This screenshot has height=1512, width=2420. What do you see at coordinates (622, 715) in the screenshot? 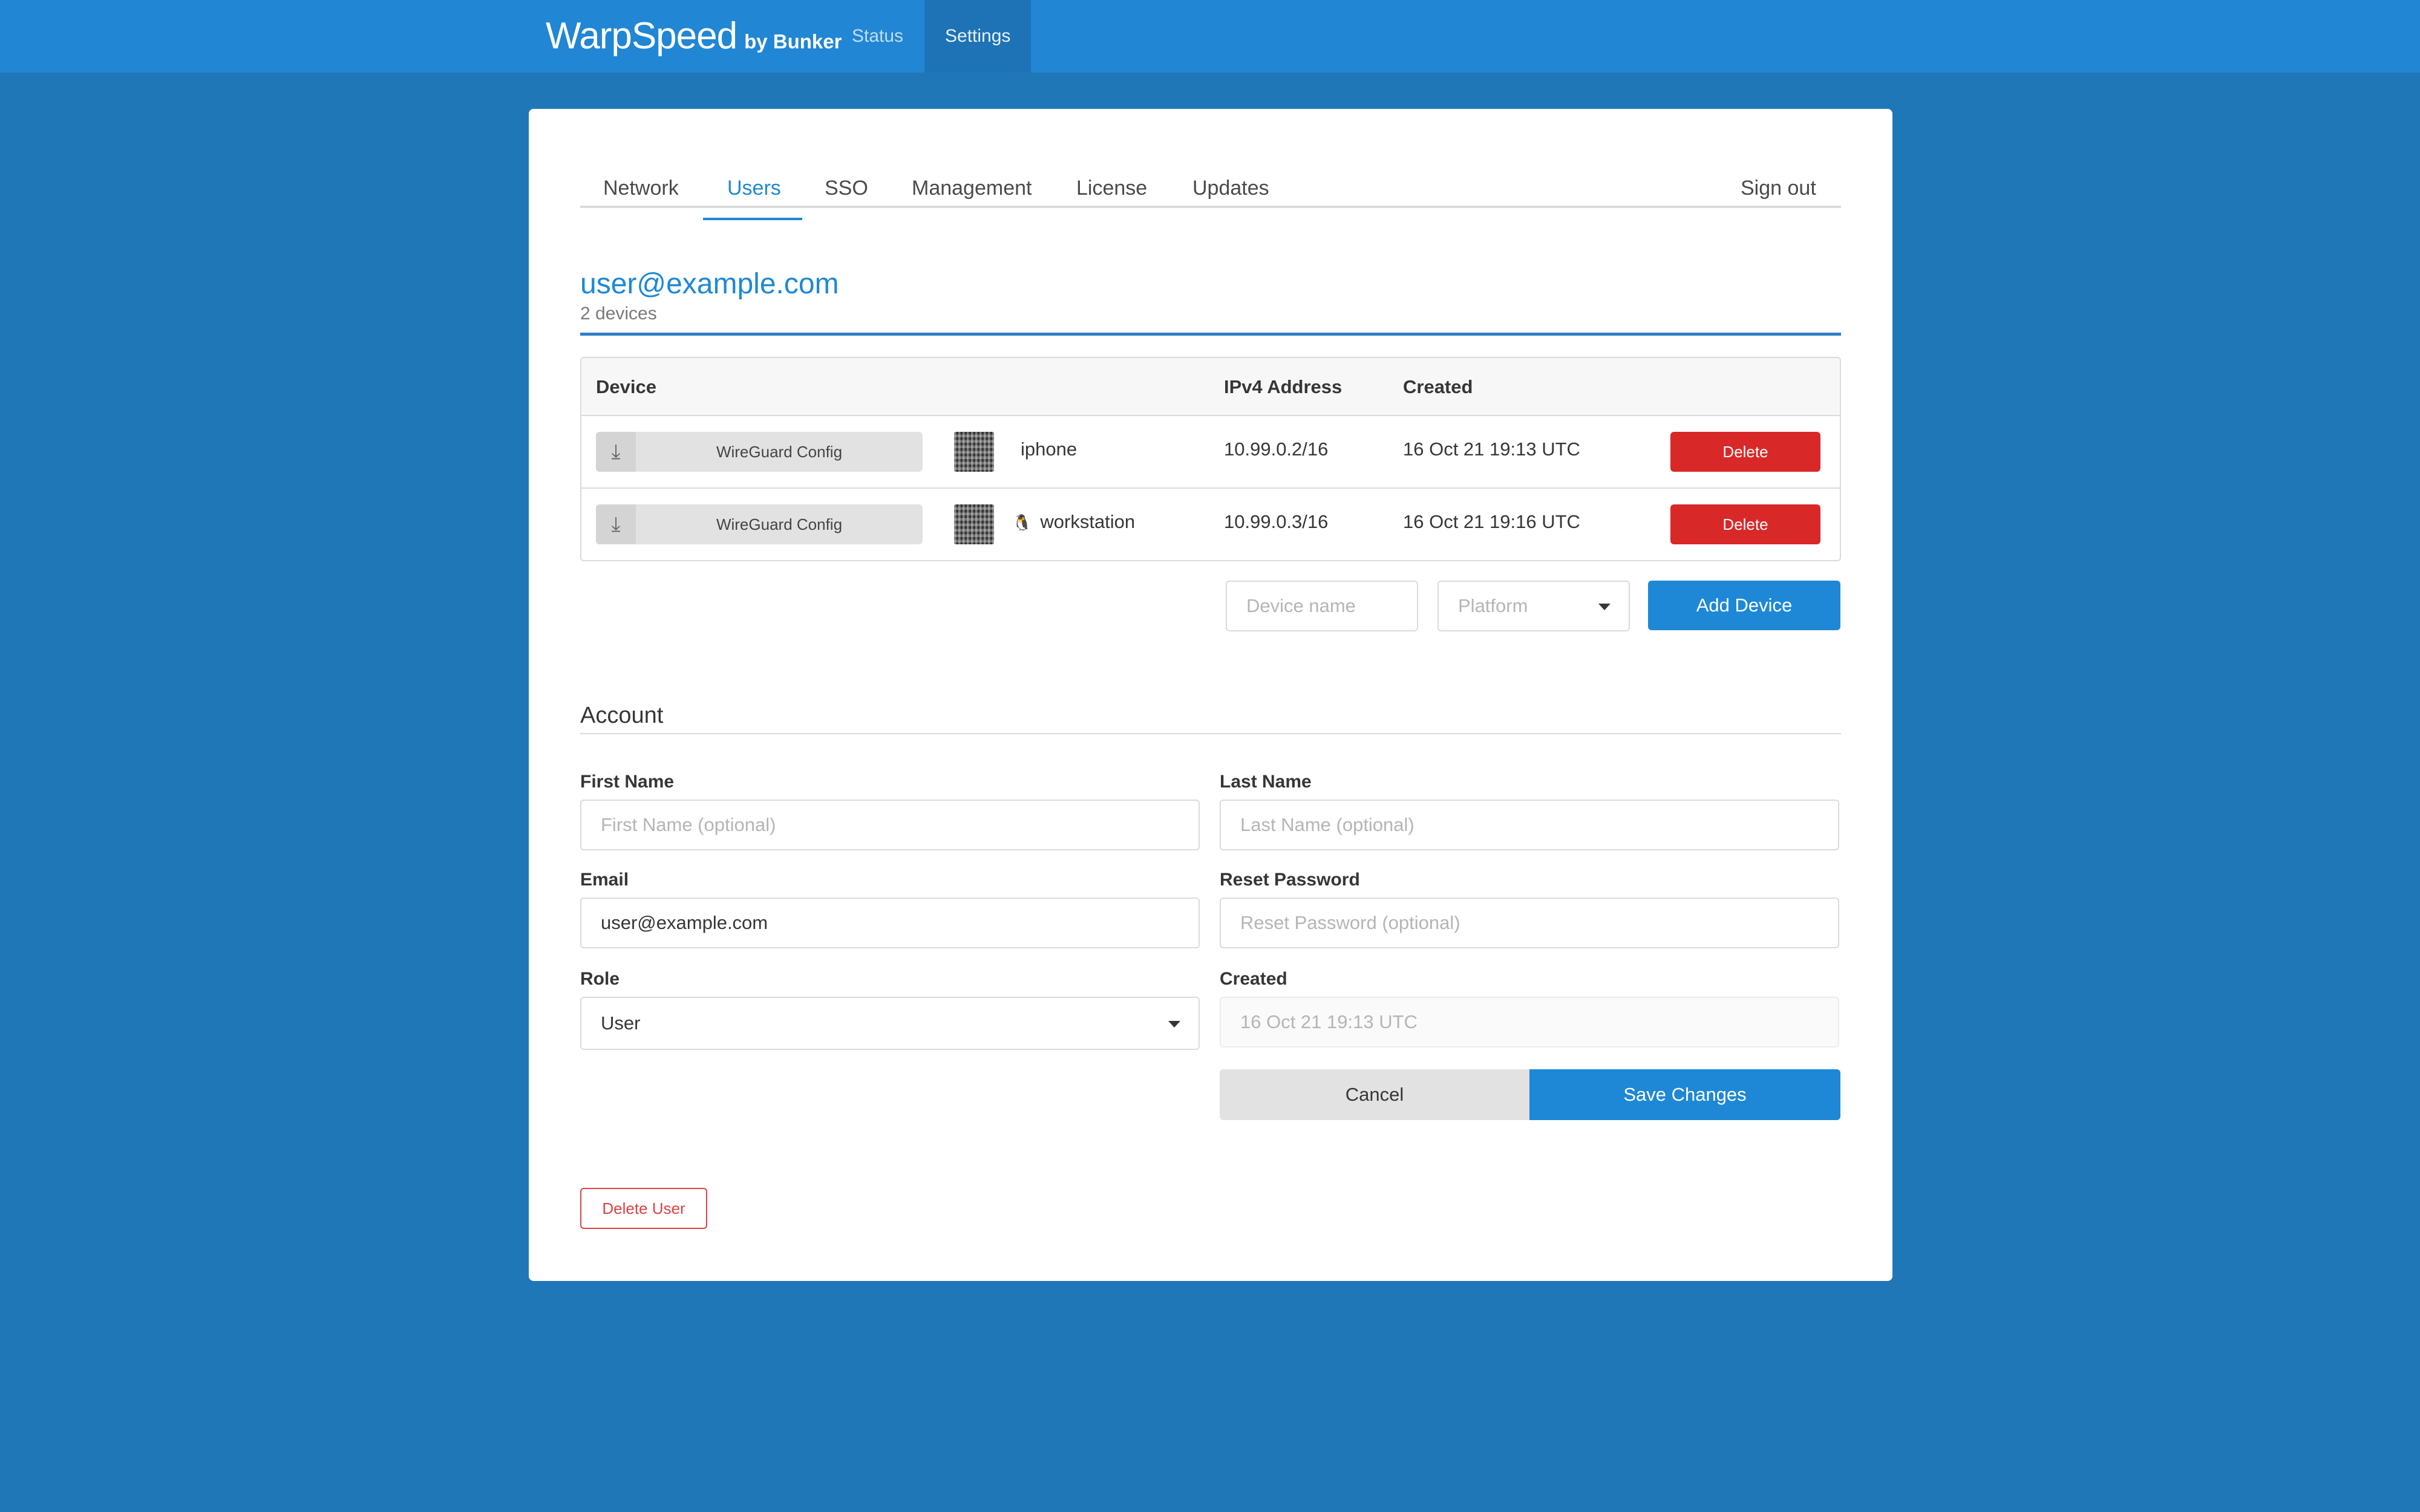
I see `account-heading: Account` at bounding box center [622, 715].